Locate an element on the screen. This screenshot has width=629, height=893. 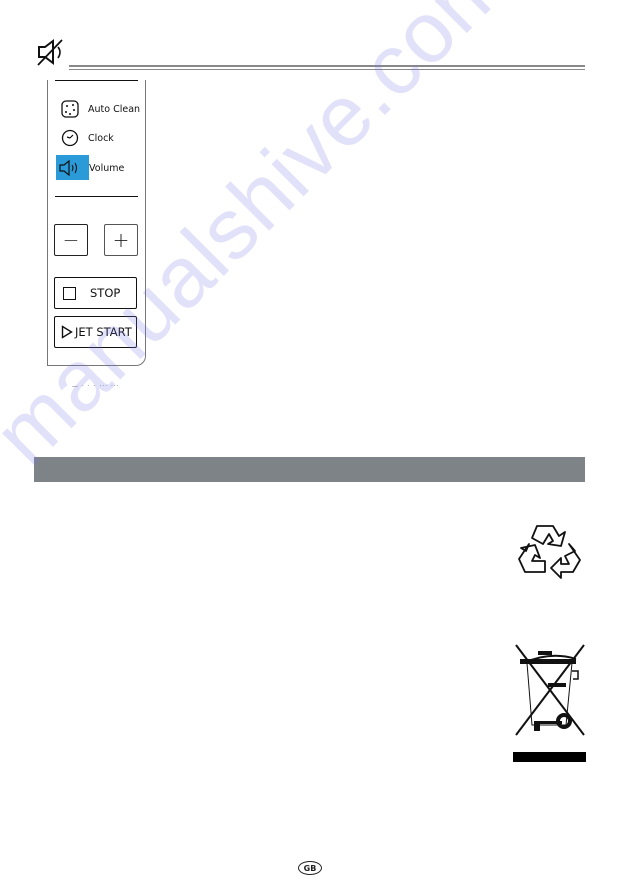
language-badge: GB is located at coordinates (310, 868).